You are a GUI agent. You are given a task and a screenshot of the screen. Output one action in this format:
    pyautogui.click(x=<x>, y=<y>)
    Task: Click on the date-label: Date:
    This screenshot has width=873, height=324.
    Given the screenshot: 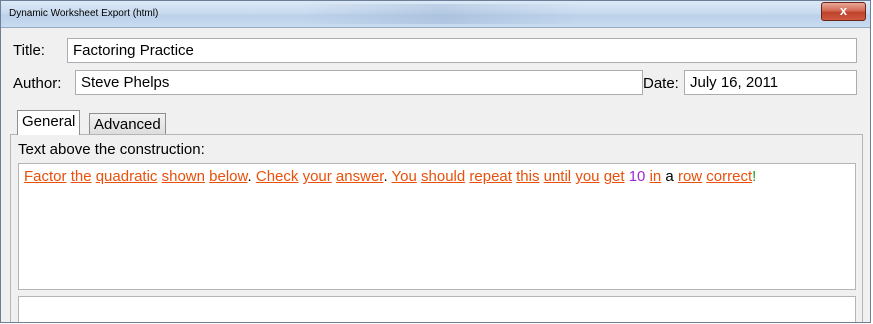 What is the action you would take?
    pyautogui.click(x=661, y=83)
    